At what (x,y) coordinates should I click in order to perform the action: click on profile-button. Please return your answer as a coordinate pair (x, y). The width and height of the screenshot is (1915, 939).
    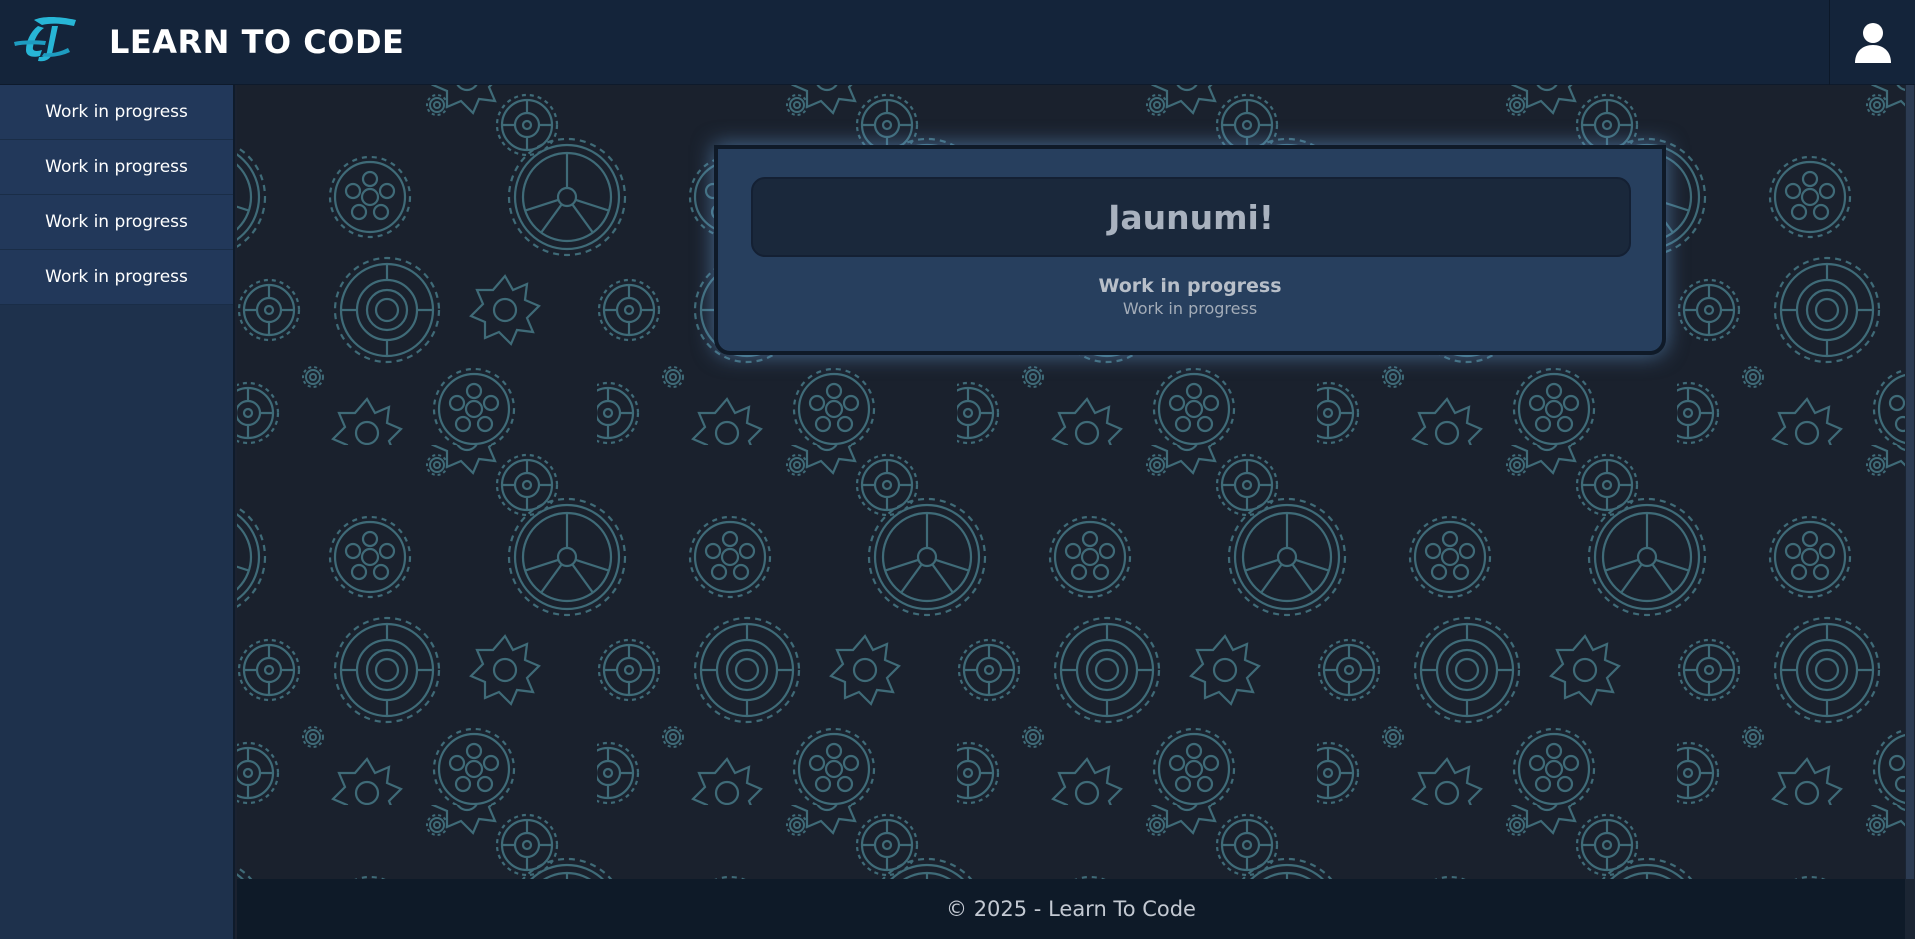
    Looking at the image, I should click on (1872, 42).